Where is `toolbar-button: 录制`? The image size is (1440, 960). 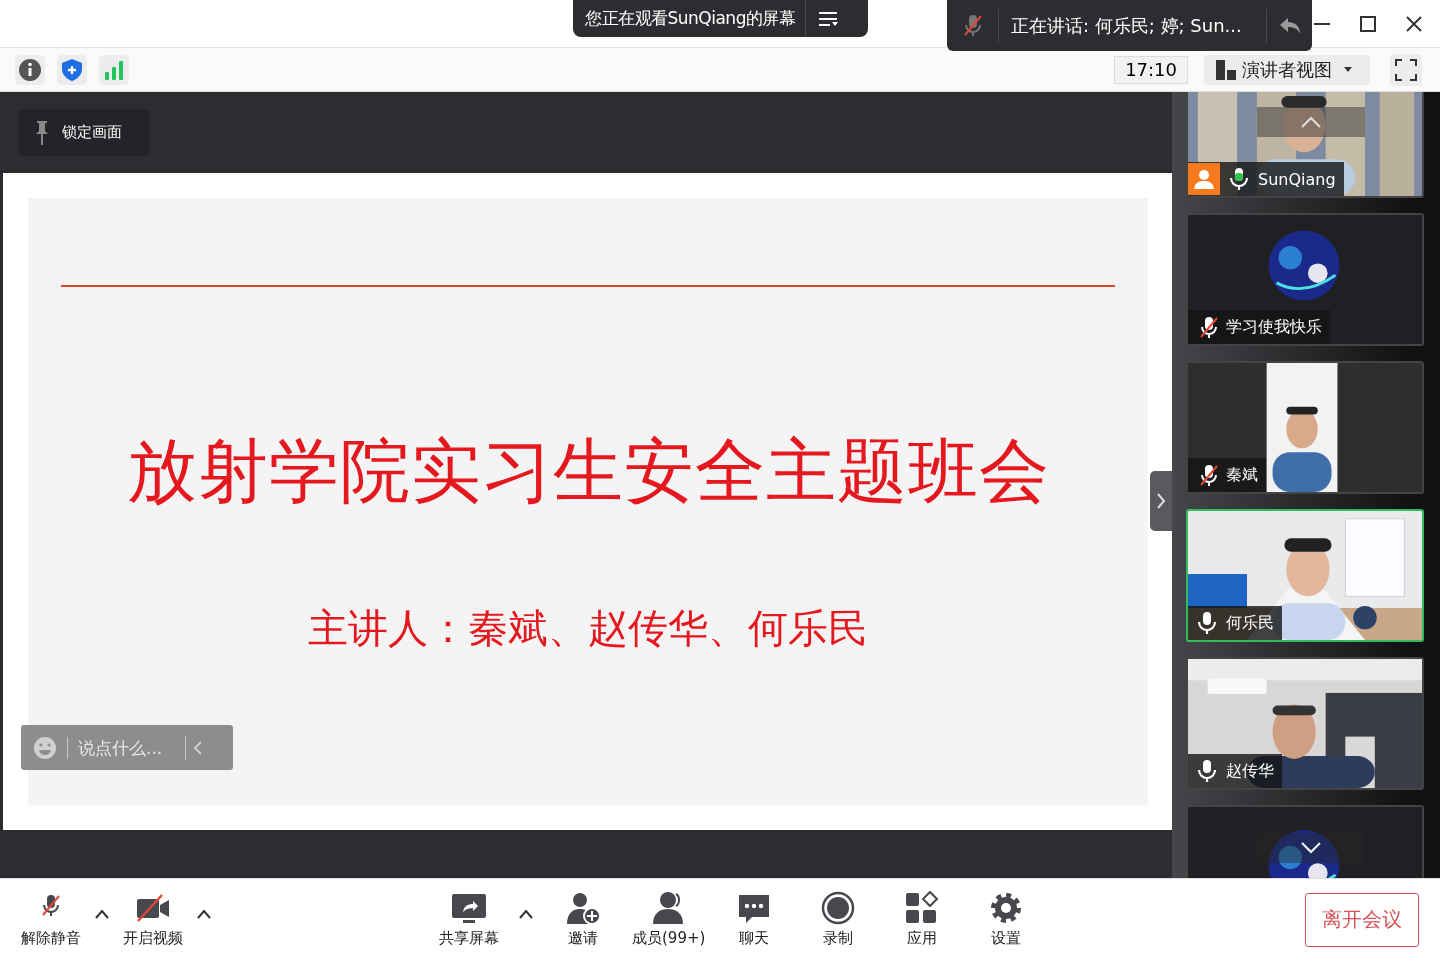 toolbar-button: 录制 is located at coordinates (838, 919).